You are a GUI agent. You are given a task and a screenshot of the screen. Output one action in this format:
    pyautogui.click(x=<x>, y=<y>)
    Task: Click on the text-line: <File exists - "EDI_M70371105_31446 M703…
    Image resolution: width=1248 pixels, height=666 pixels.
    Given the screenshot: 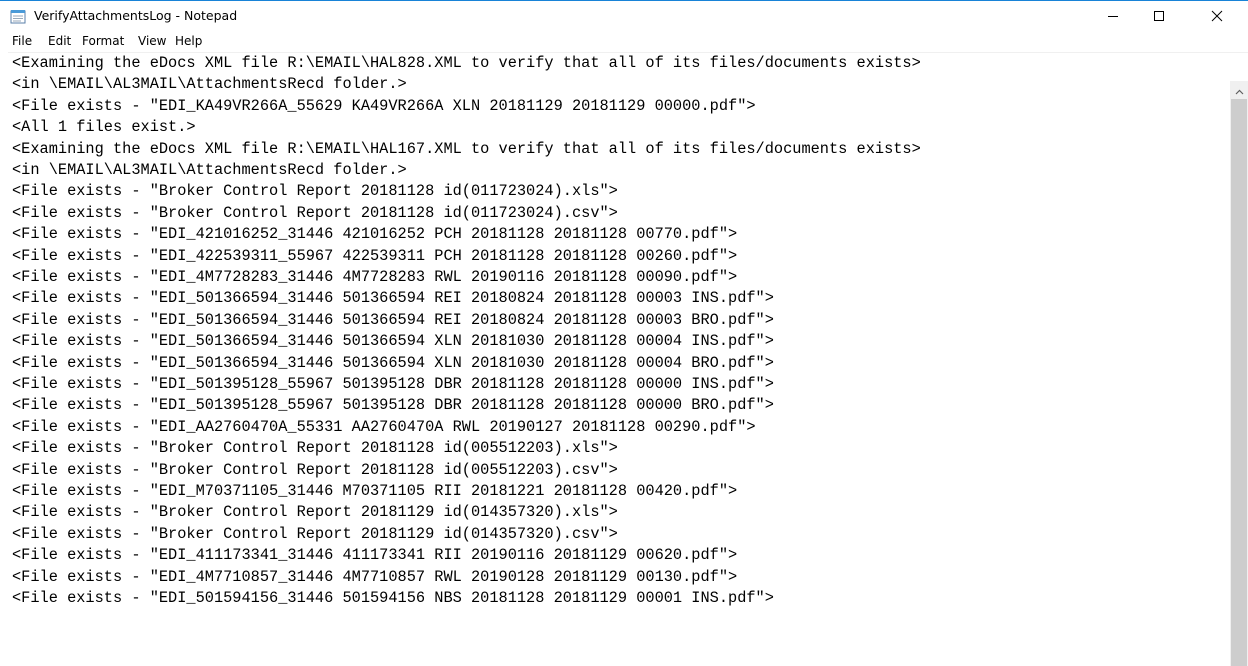 What is the action you would take?
    pyautogui.click(x=375, y=491)
    